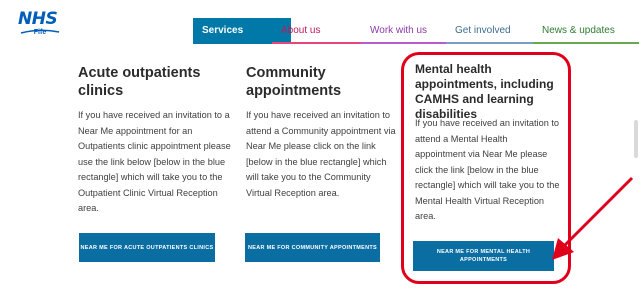 Image resolution: width=641 pixels, height=298 pixels. What do you see at coordinates (593, 218) in the screenshot?
I see `red-arrow-icon` at bounding box center [593, 218].